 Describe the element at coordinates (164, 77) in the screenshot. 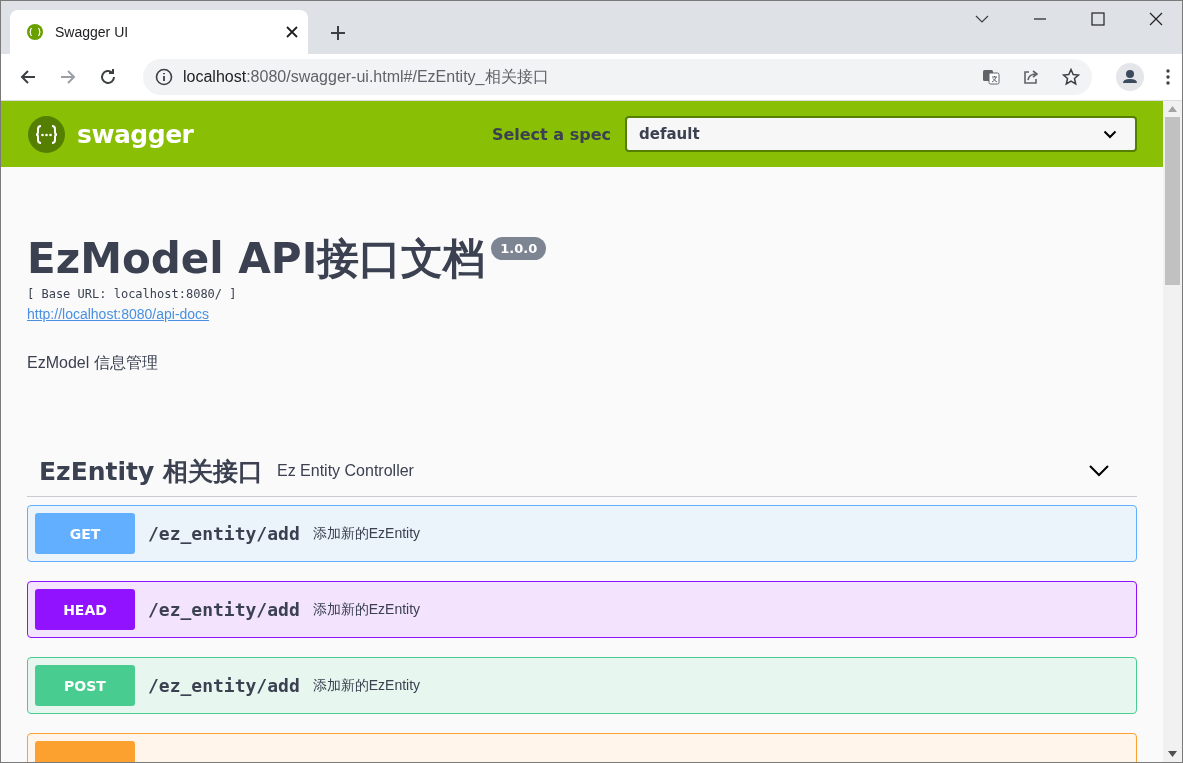

I see `info-icon` at that location.